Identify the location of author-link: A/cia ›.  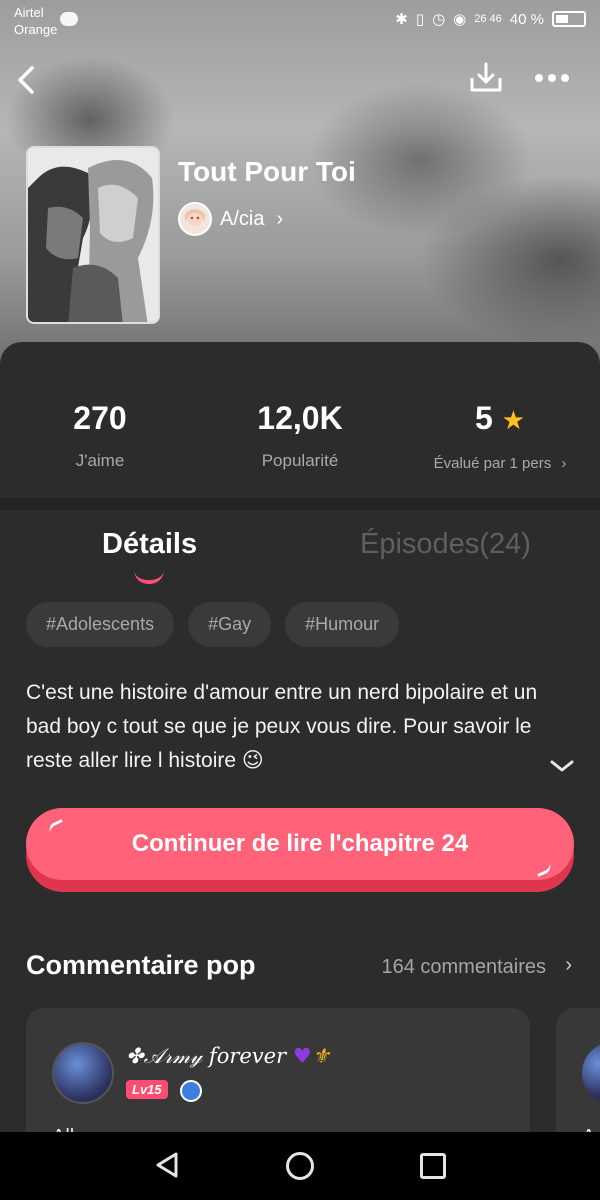
(230, 219).